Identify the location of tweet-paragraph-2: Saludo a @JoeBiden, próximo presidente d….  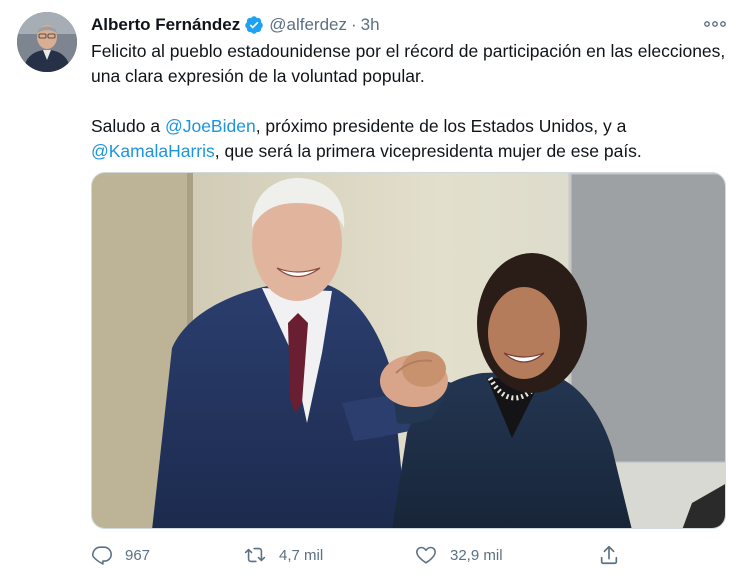
(411, 139).